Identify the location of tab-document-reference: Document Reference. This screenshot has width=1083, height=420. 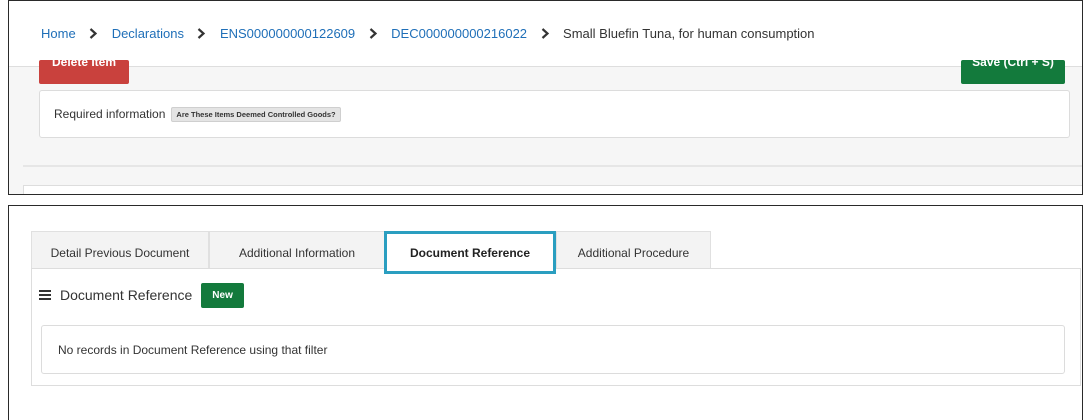
(470, 252).